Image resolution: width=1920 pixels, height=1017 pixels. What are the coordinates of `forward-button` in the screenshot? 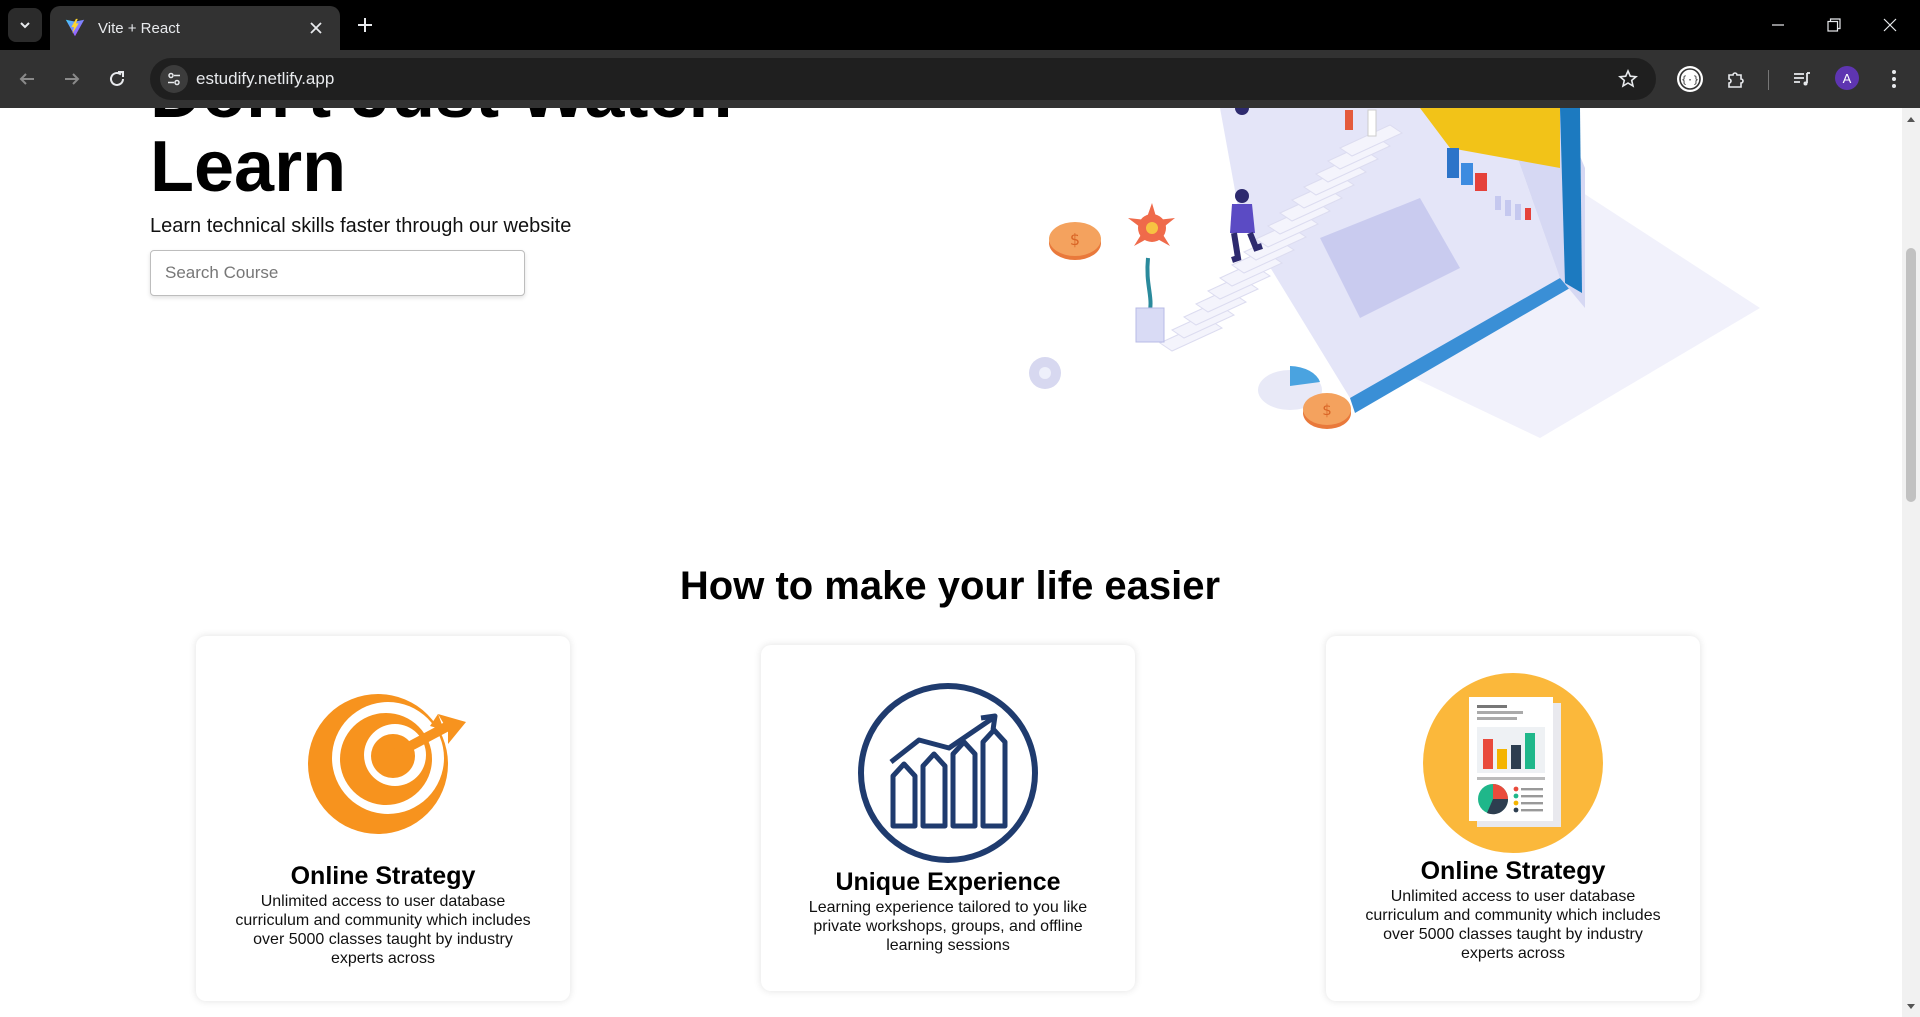 It's located at (72, 79).